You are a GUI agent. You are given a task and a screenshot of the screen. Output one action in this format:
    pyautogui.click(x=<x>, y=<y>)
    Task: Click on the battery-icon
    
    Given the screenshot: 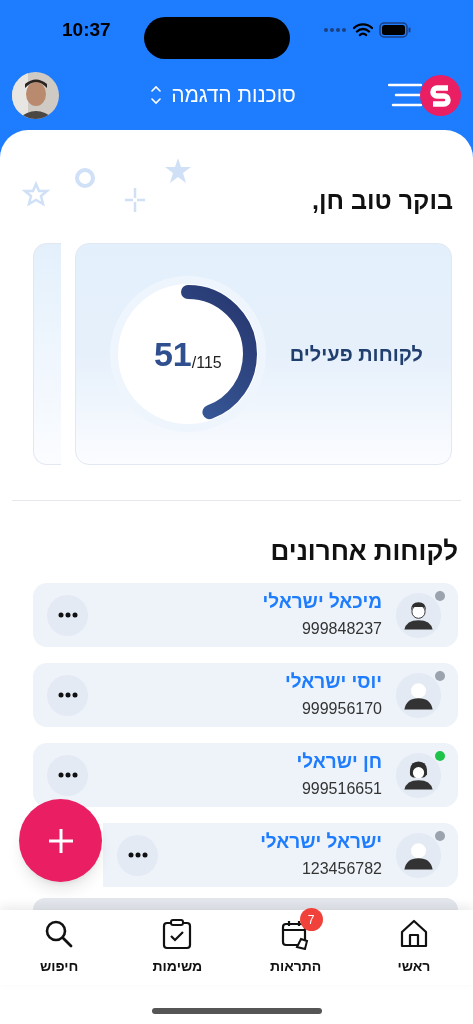 What is the action you would take?
    pyautogui.click(x=395, y=30)
    